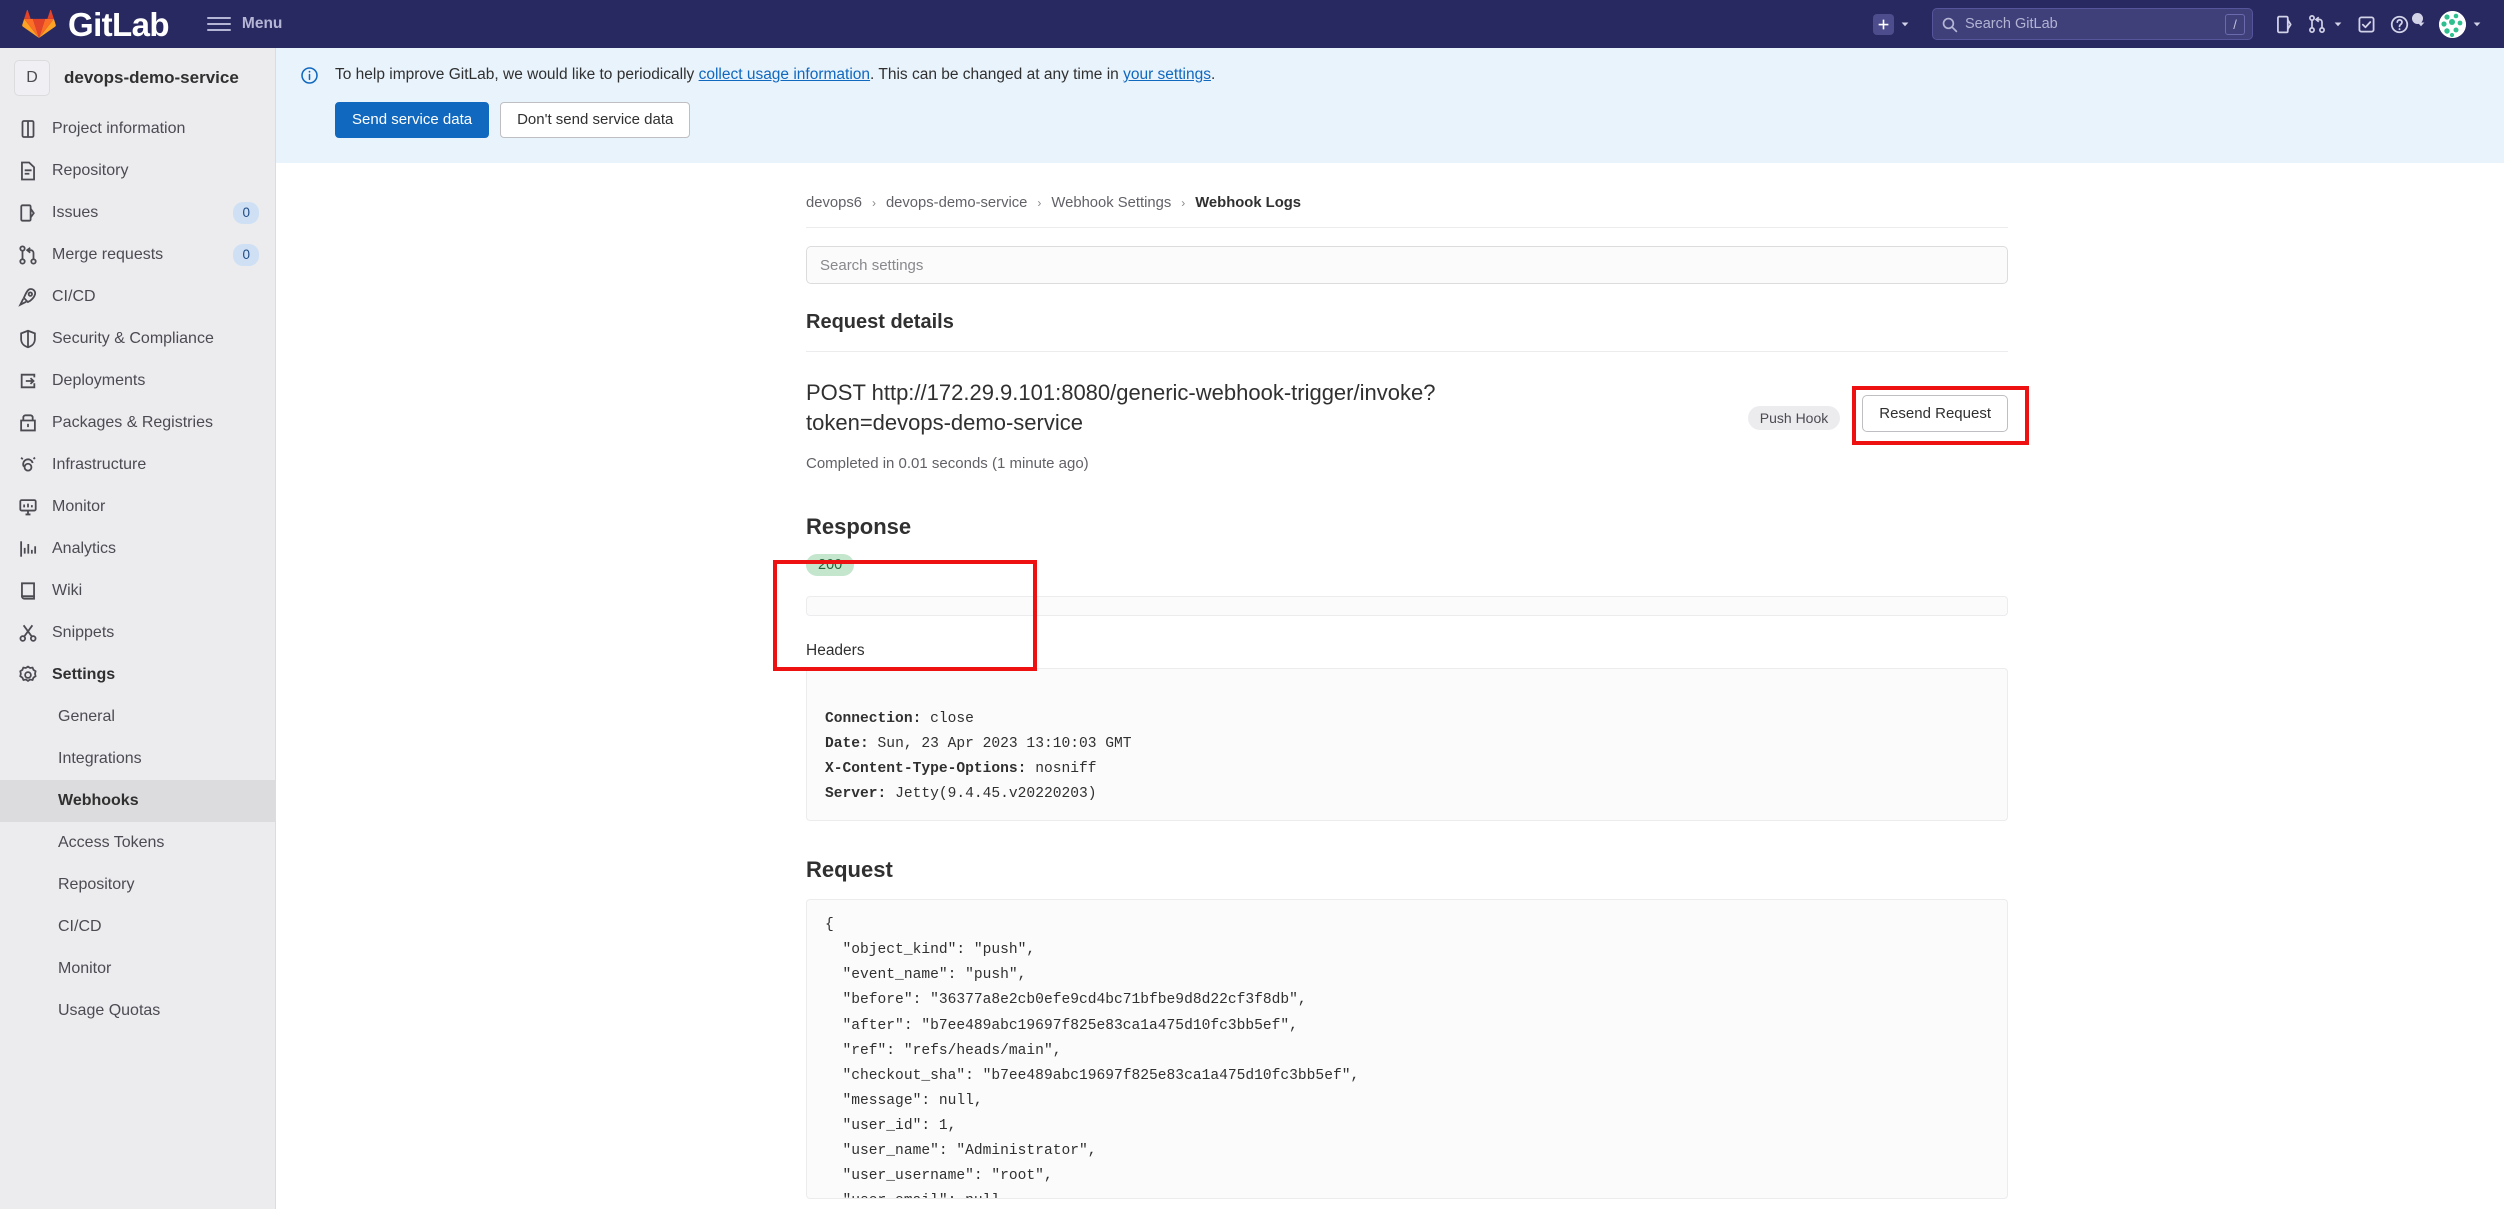  I want to click on sidebar-item-label: CI/CD, so click(74, 296).